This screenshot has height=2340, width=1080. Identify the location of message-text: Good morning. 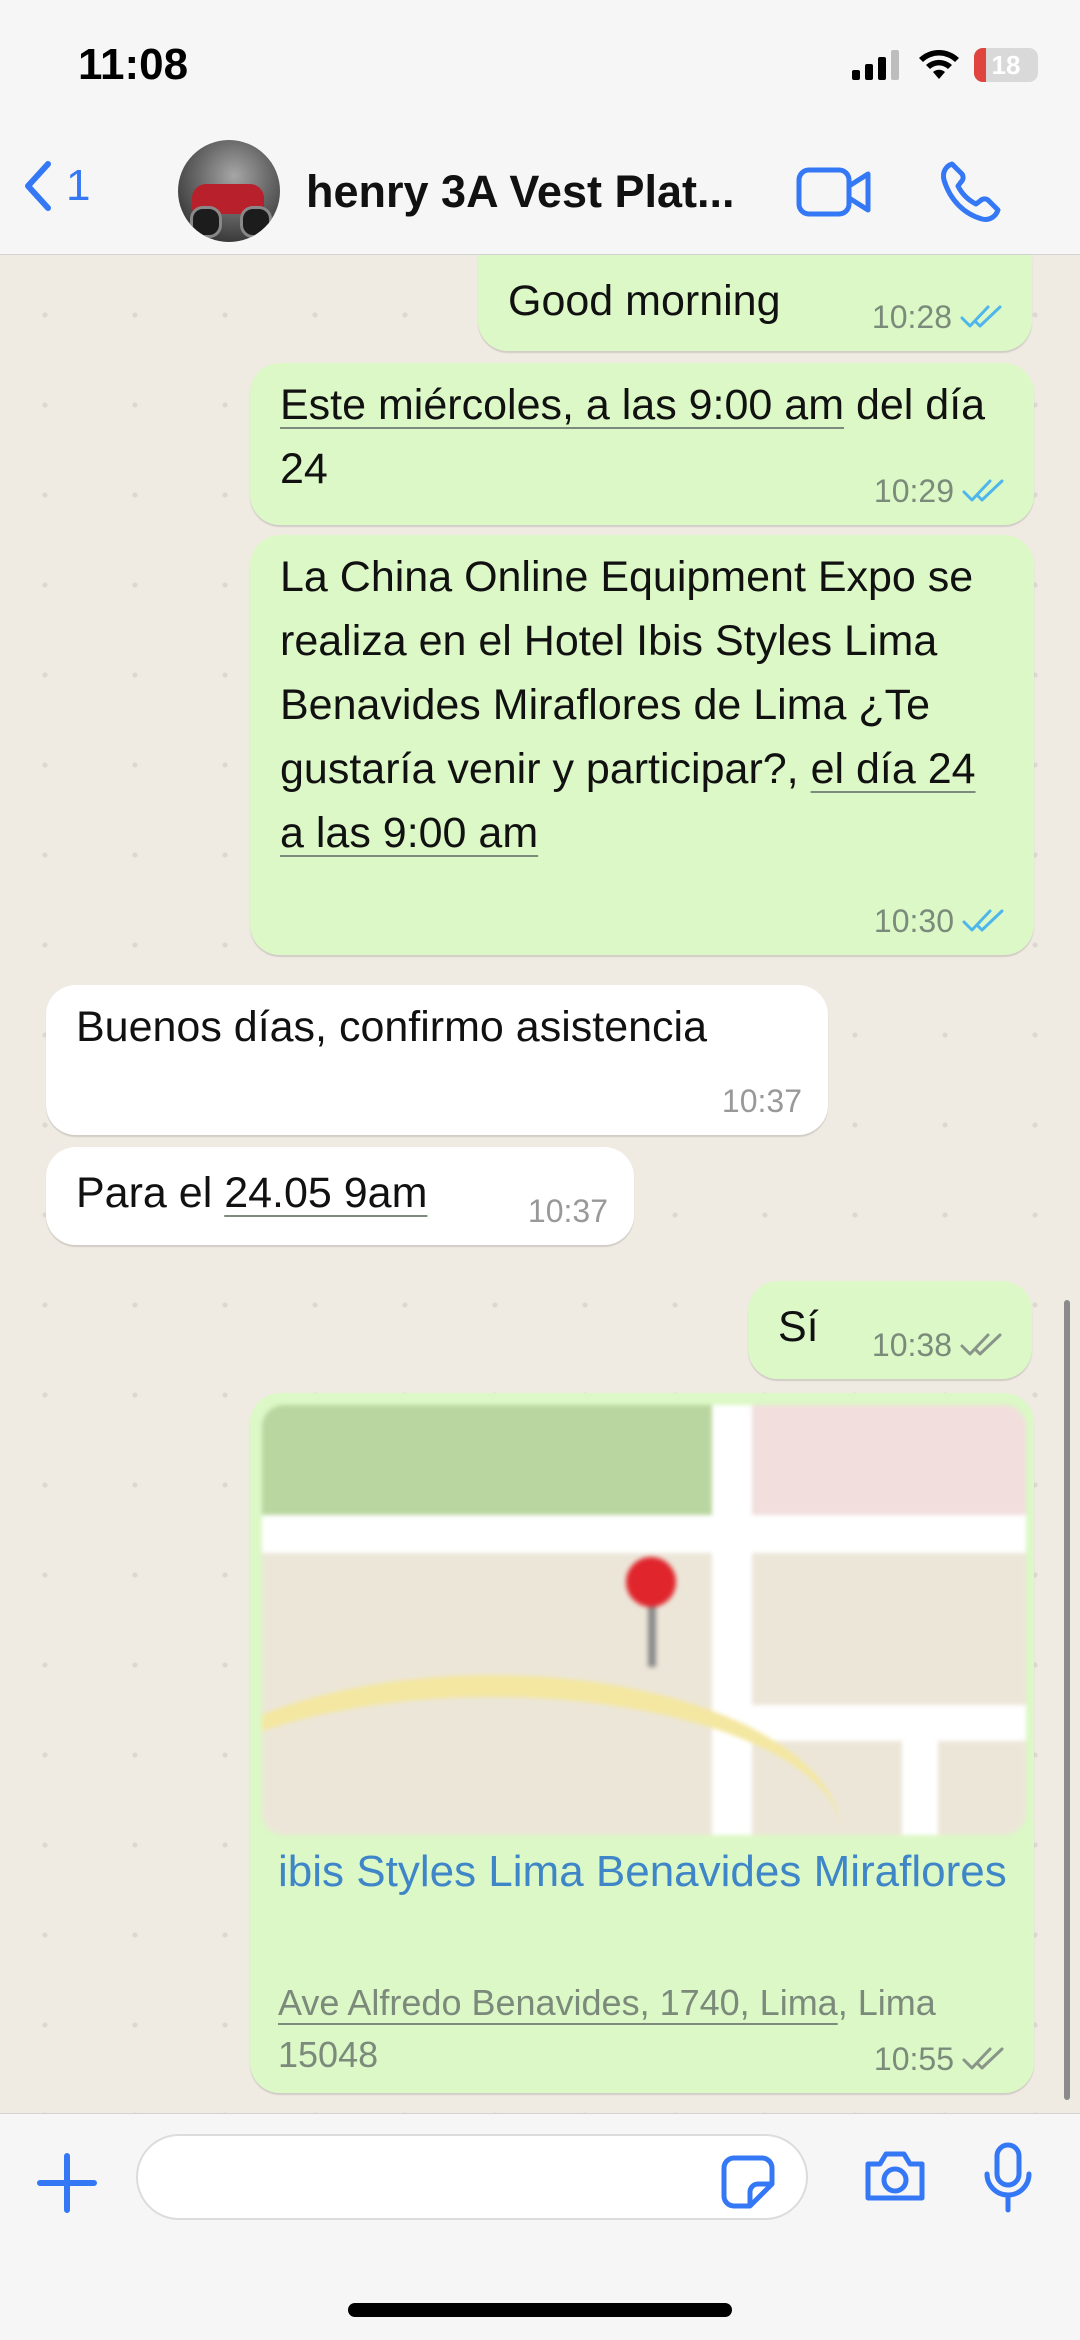
(644, 301).